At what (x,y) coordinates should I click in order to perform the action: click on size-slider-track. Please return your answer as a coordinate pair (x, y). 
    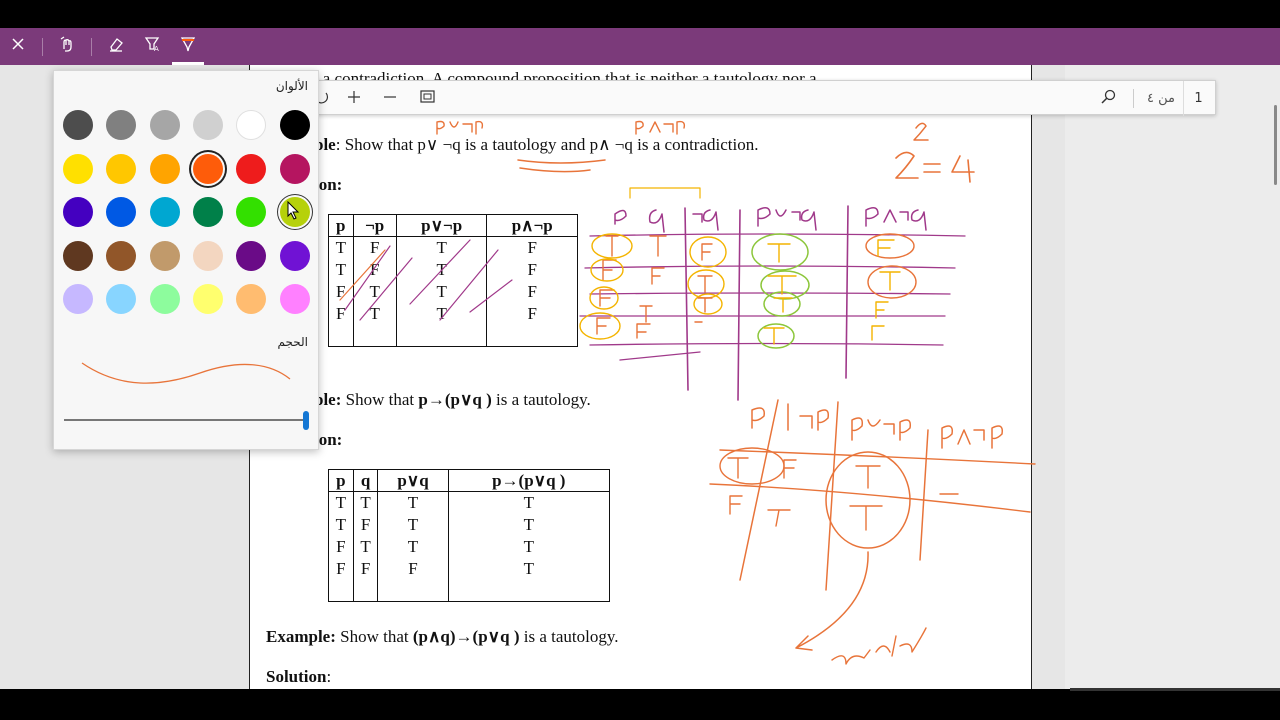
    Looking at the image, I should click on (186, 420).